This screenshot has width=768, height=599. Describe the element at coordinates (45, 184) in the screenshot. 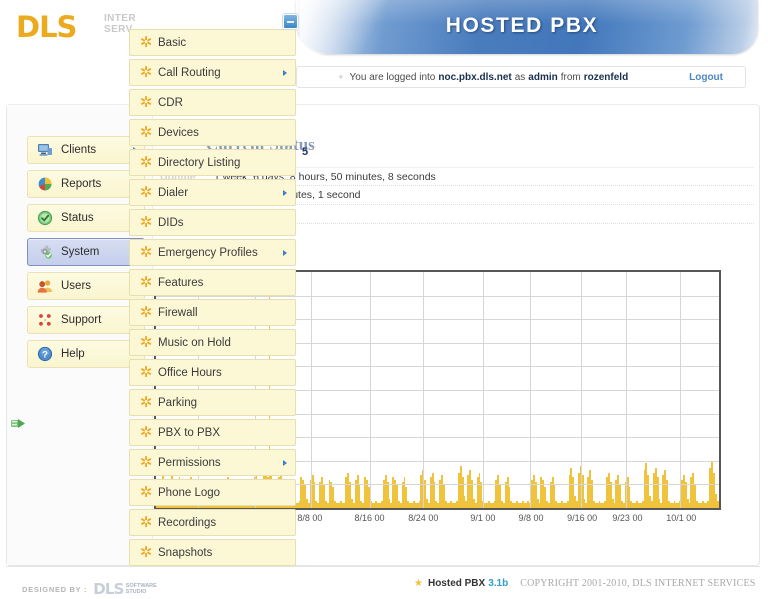

I see `reports-piechart-icon` at that location.